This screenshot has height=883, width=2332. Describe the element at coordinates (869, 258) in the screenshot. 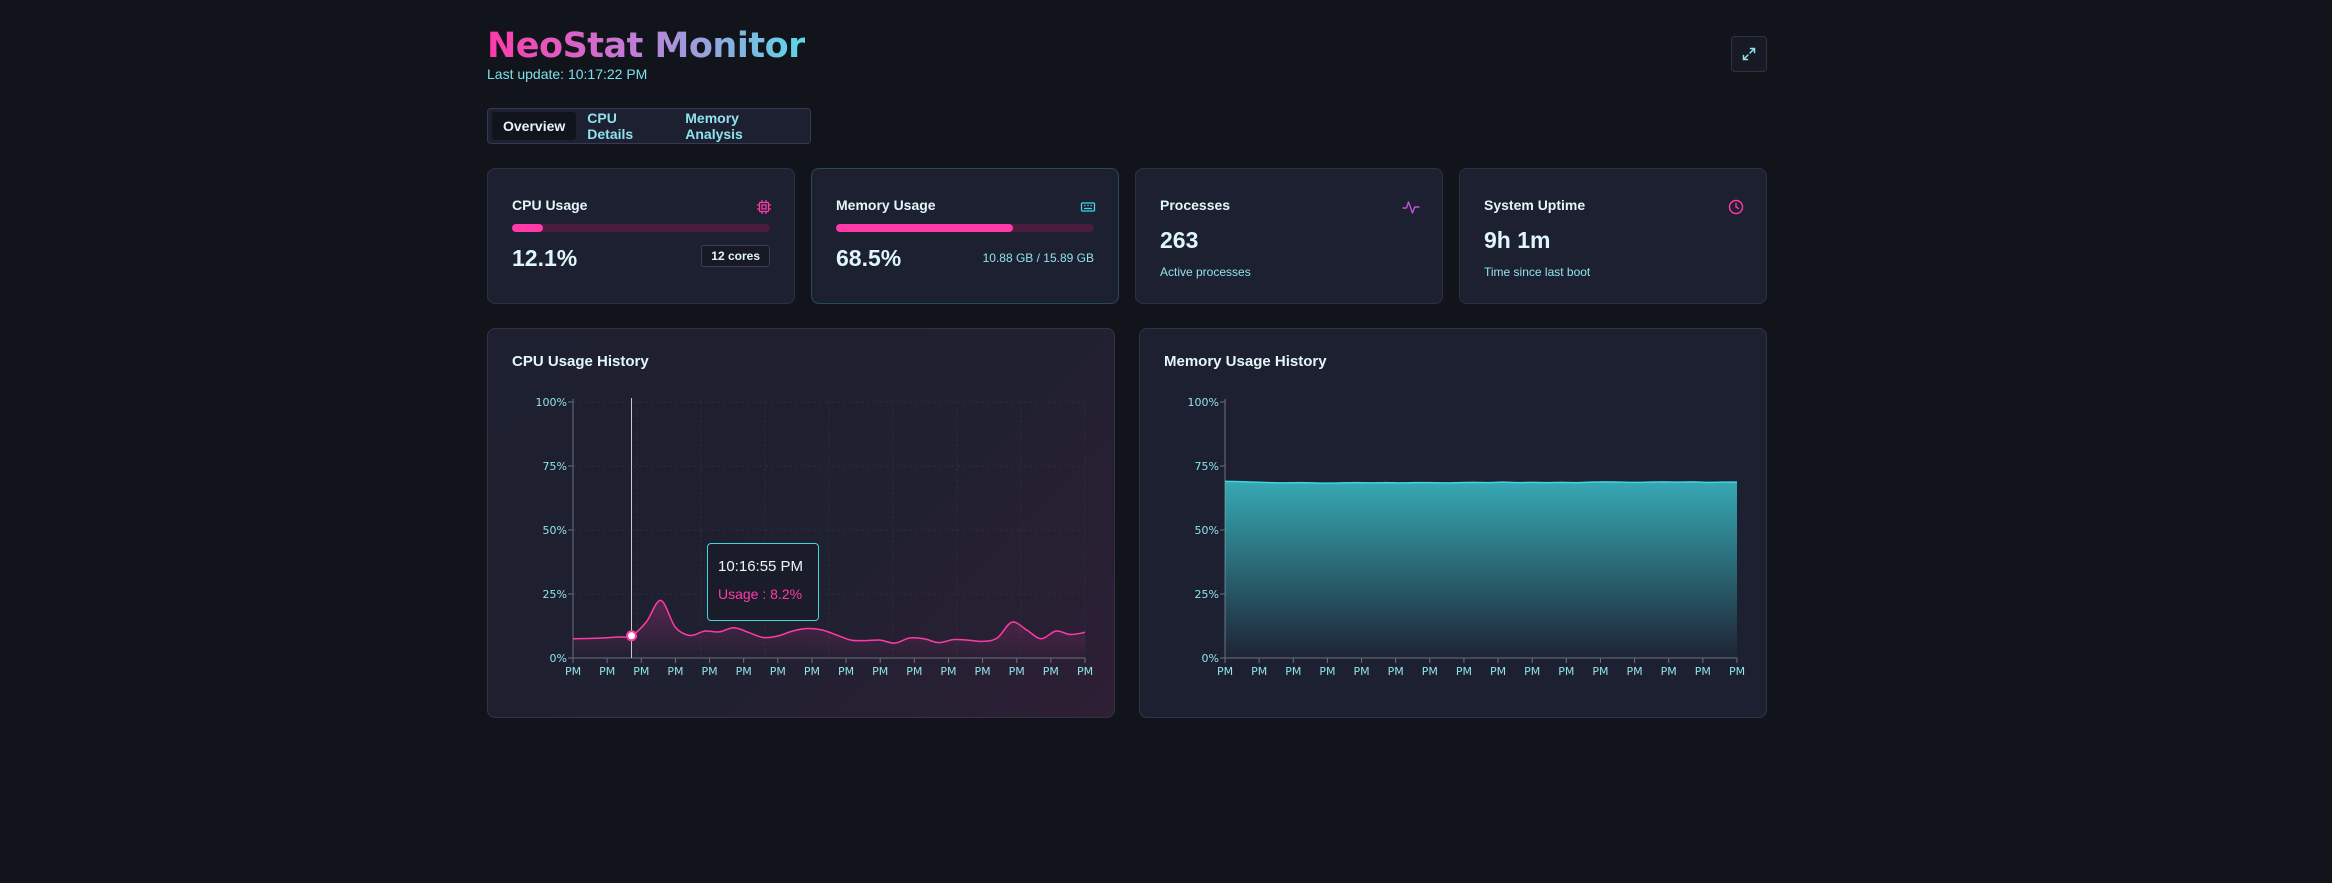

I see `memory-usage-value: 68.5%` at that location.